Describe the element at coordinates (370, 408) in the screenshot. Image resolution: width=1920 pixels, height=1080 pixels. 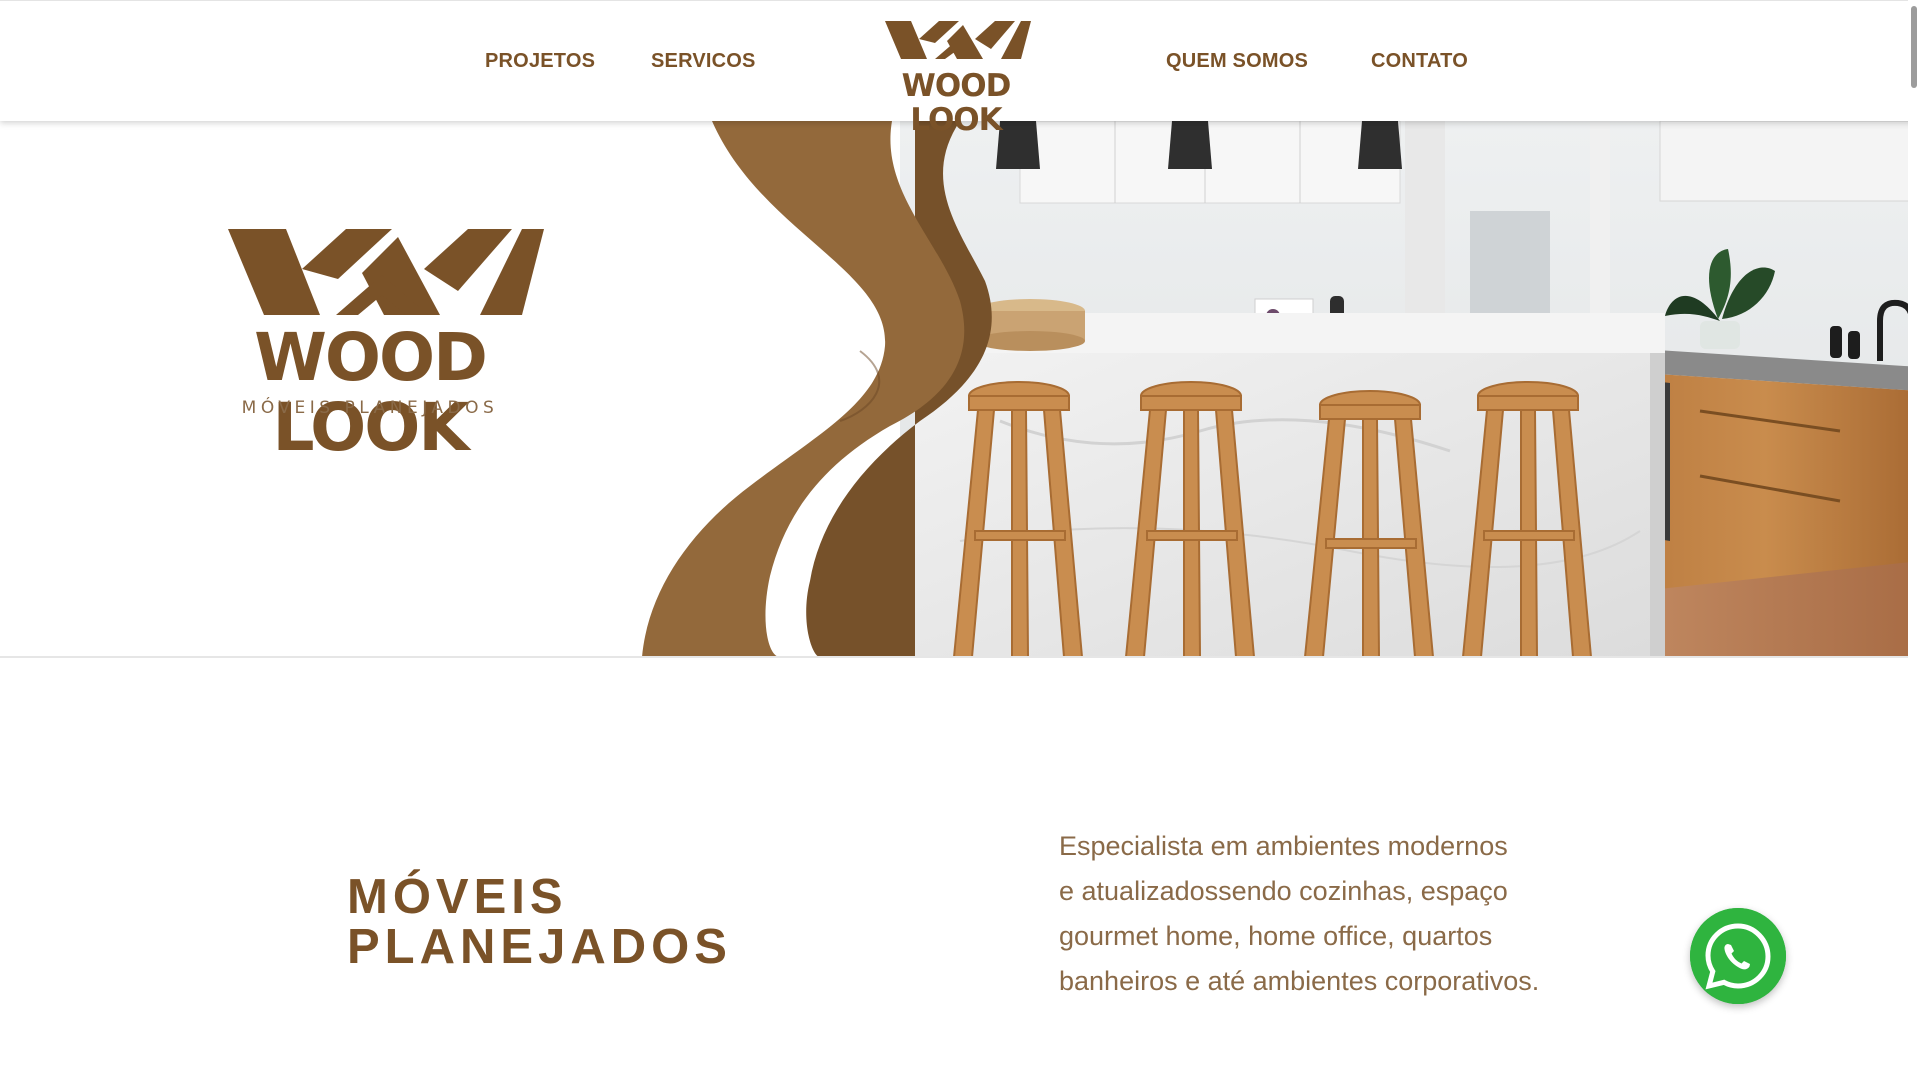
I see `hero-tagline: MÓVEIS PLANEJADOS` at that location.